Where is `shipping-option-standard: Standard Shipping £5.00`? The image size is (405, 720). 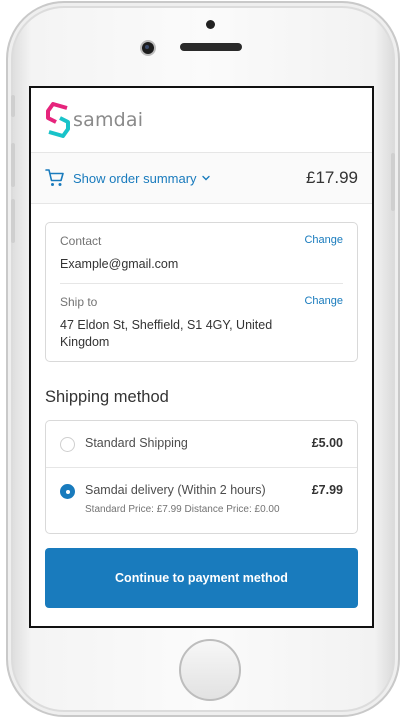
shipping-option-standard: Standard Shipping £5.00 is located at coordinates (201, 444).